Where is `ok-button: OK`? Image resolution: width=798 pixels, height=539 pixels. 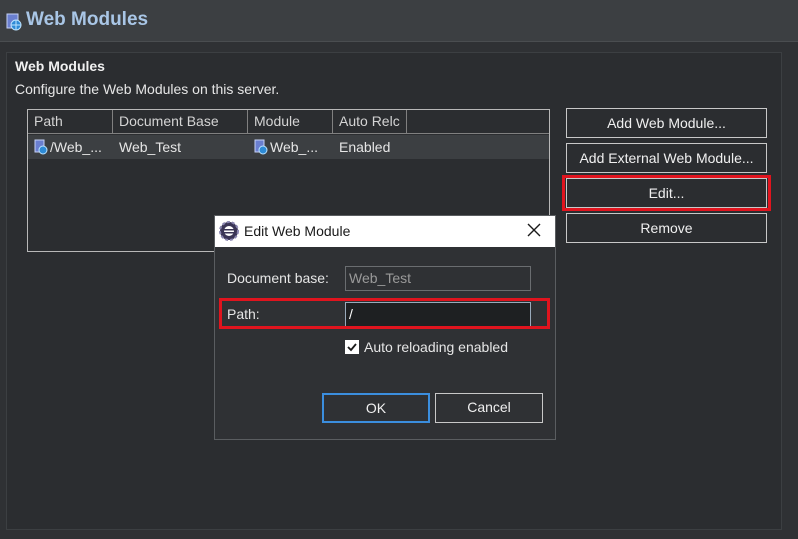 ok-button: OK is located at coordinates (376, 408).